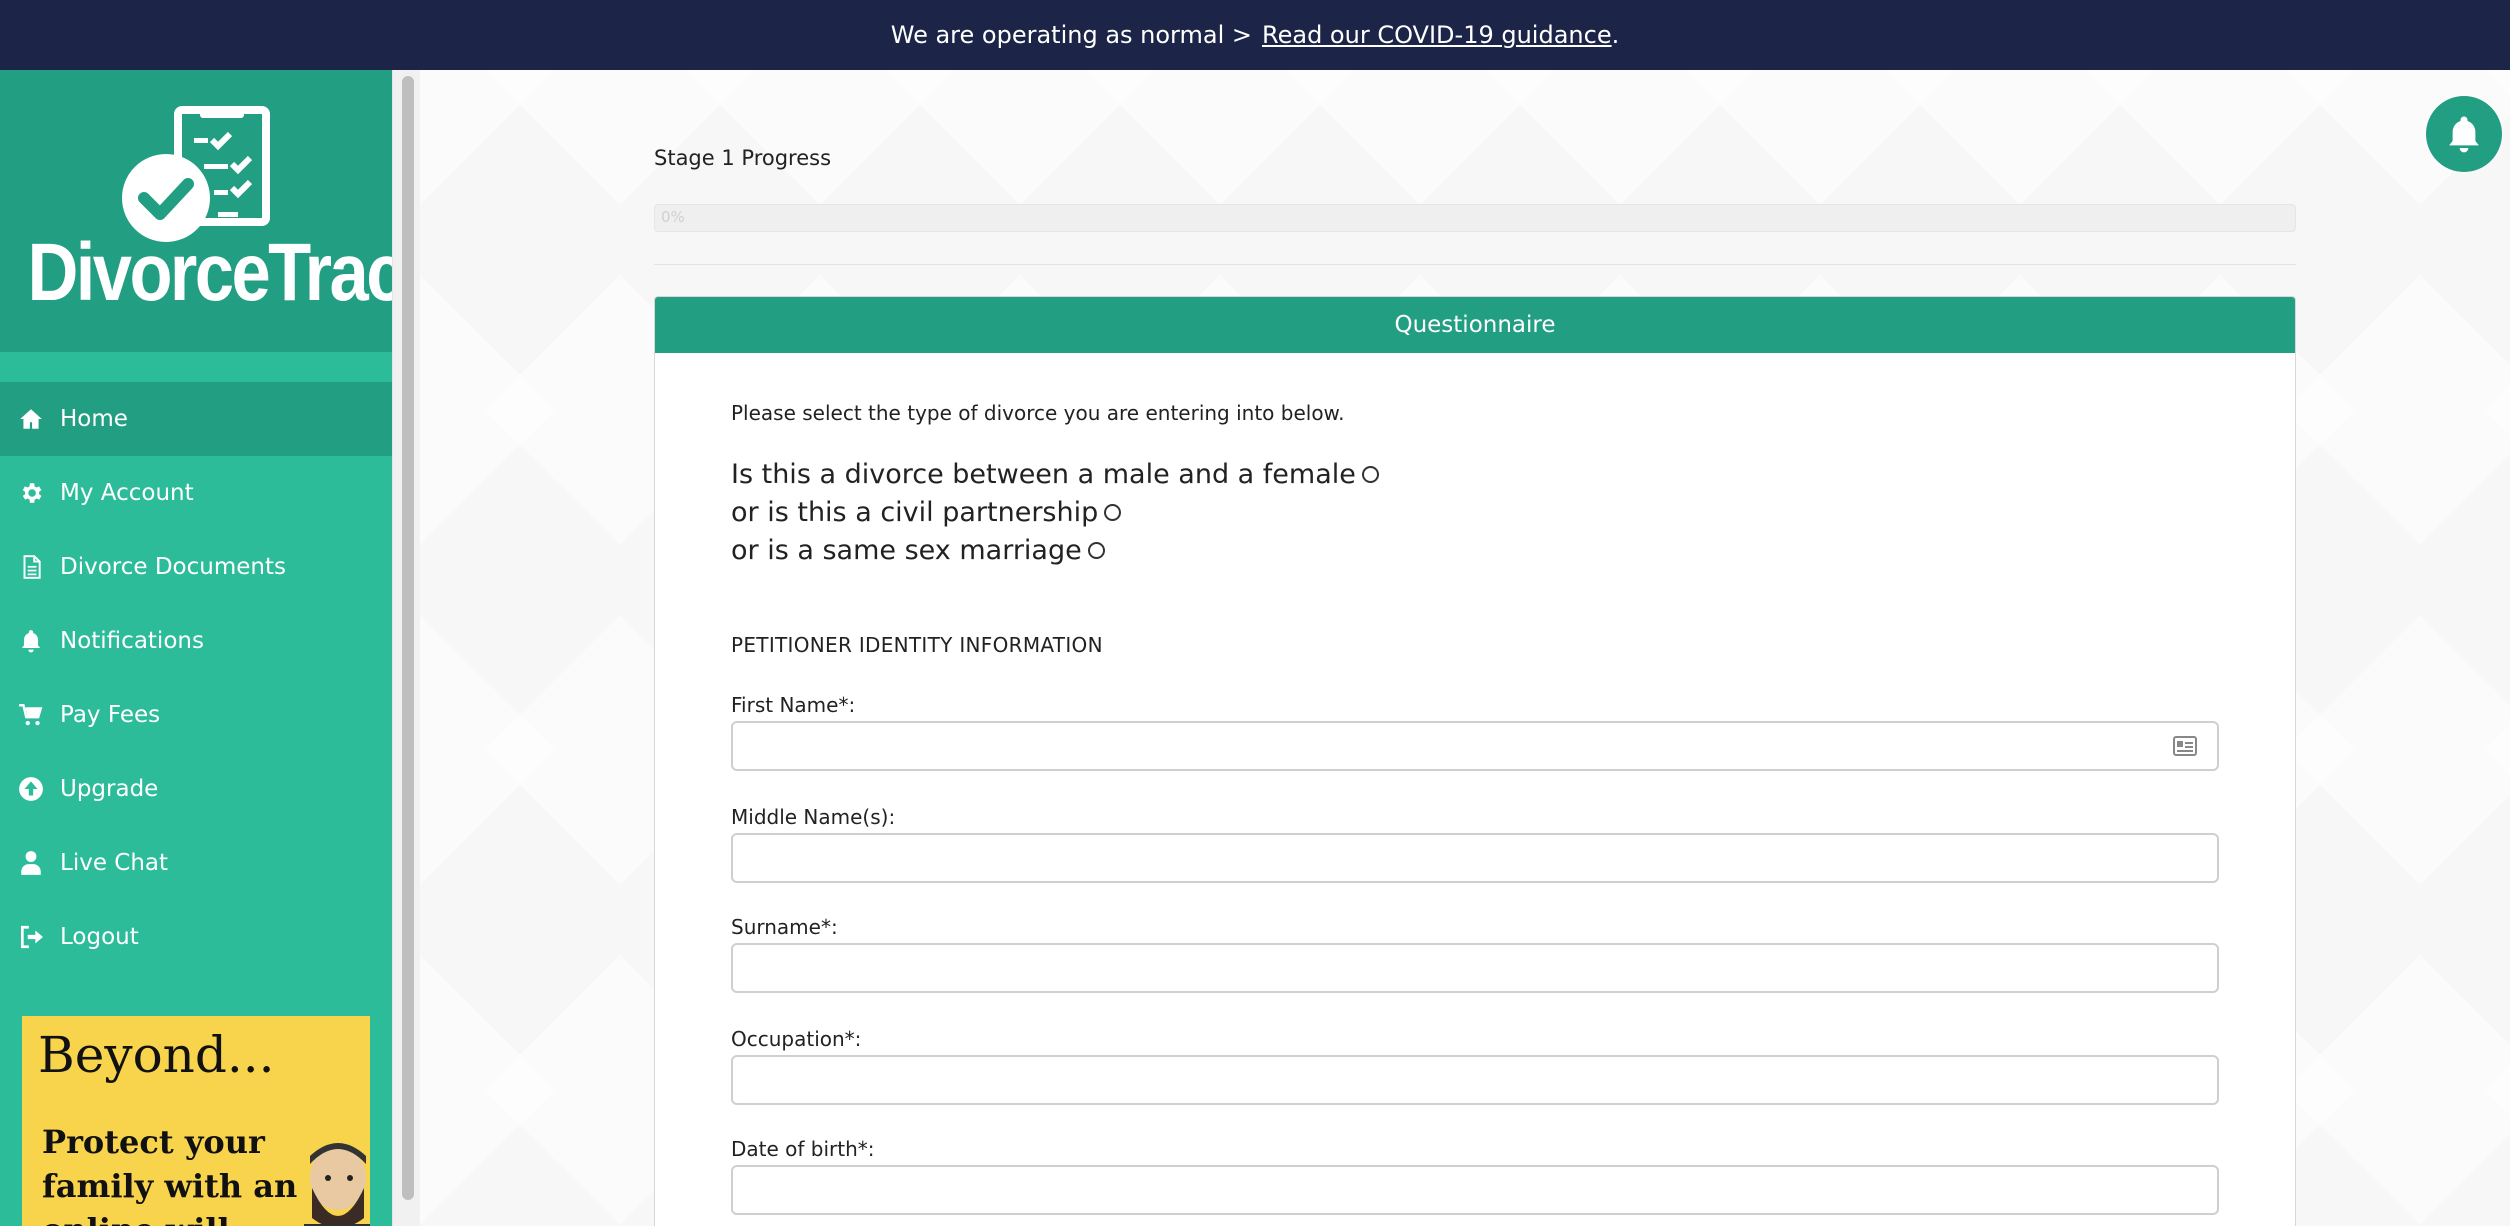 The image size is (2510, 1226). What do you see at coordinates (31, 789) in the screenshot?
I see `upgrade-icon` at bounding box center [31, 789].